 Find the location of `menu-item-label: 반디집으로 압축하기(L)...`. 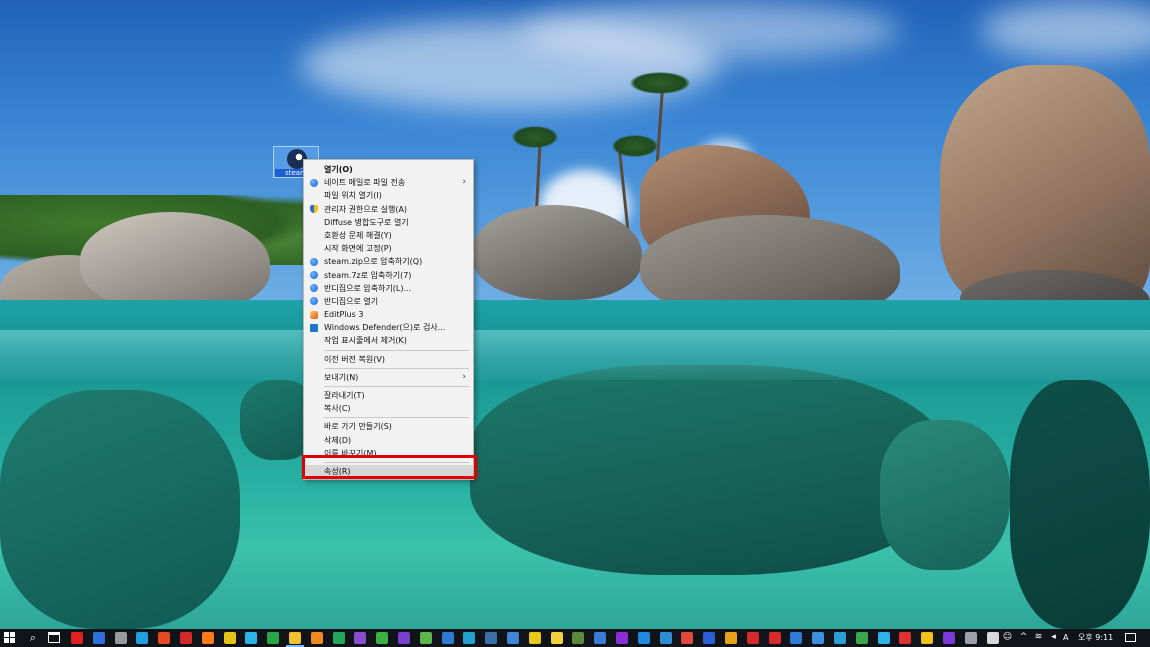

menu-item-label: 반디집으로 압축하기(L)... is located at coordinates (368, 288).